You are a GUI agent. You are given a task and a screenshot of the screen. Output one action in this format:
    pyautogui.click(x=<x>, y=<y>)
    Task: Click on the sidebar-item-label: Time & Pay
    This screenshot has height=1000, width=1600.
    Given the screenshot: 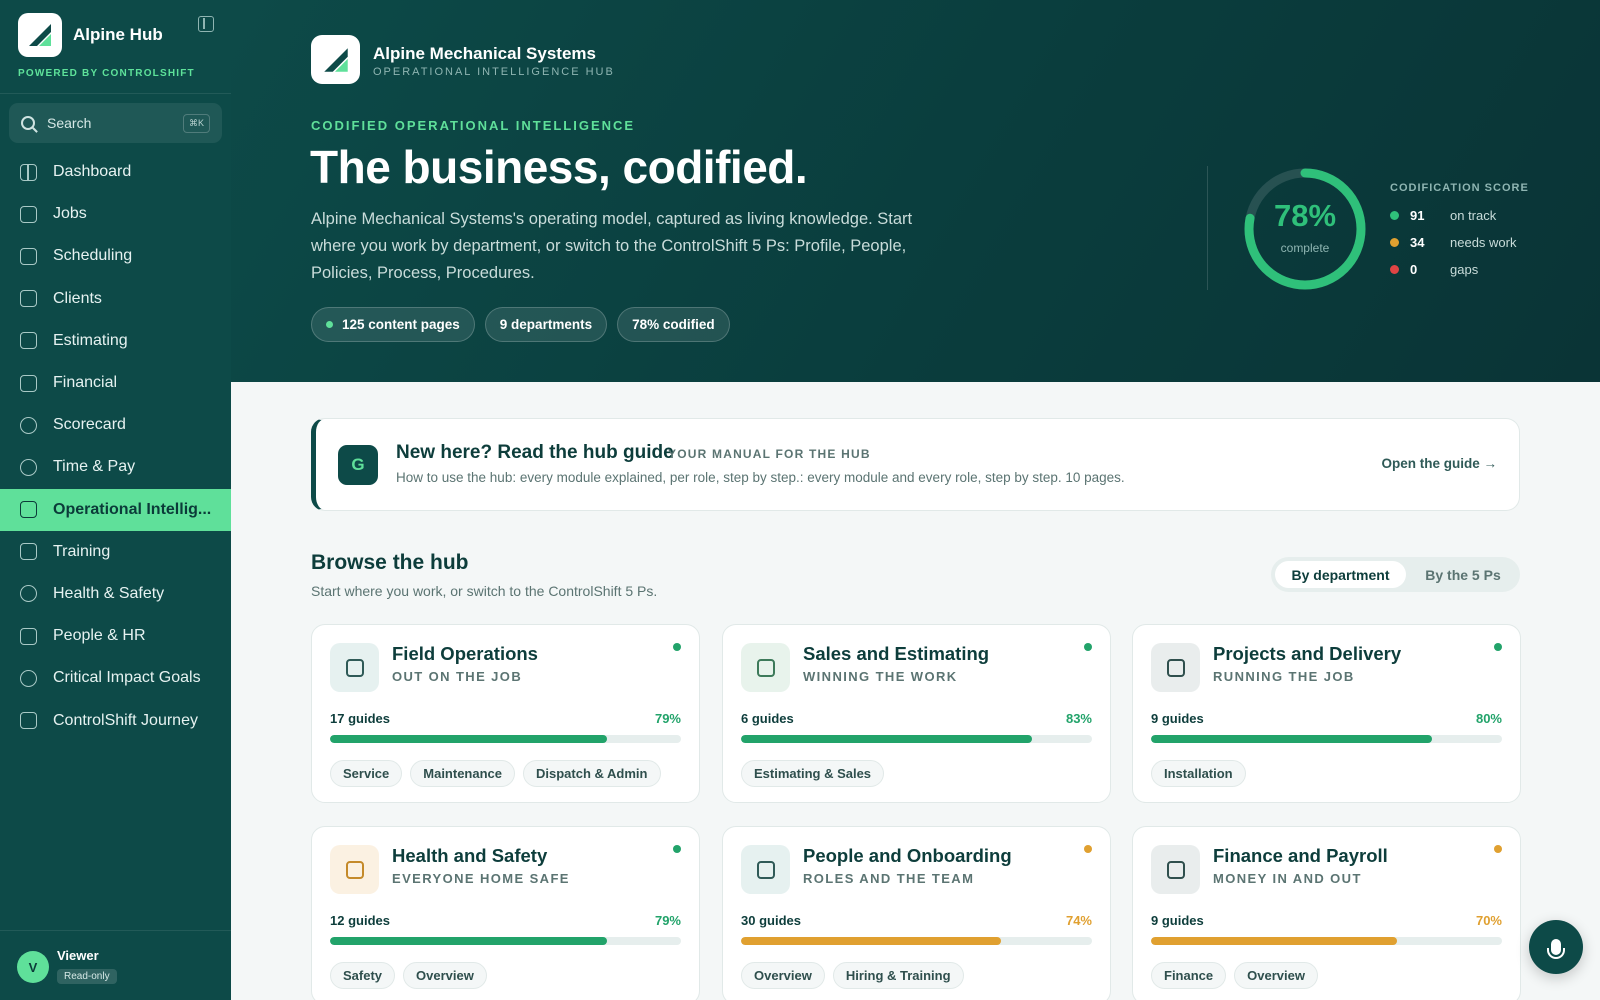 What is the action you would take?
    pyautogui.click(x=94, y=467)
    